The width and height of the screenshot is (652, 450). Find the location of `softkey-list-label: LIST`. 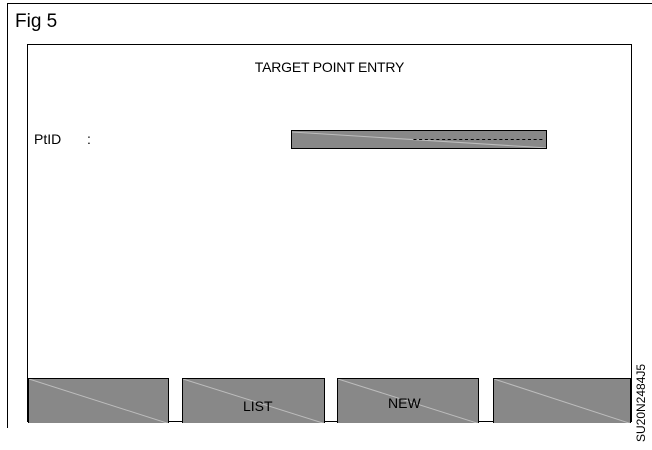

softkey-list-label: LIST is located at coordinates (258, 406).